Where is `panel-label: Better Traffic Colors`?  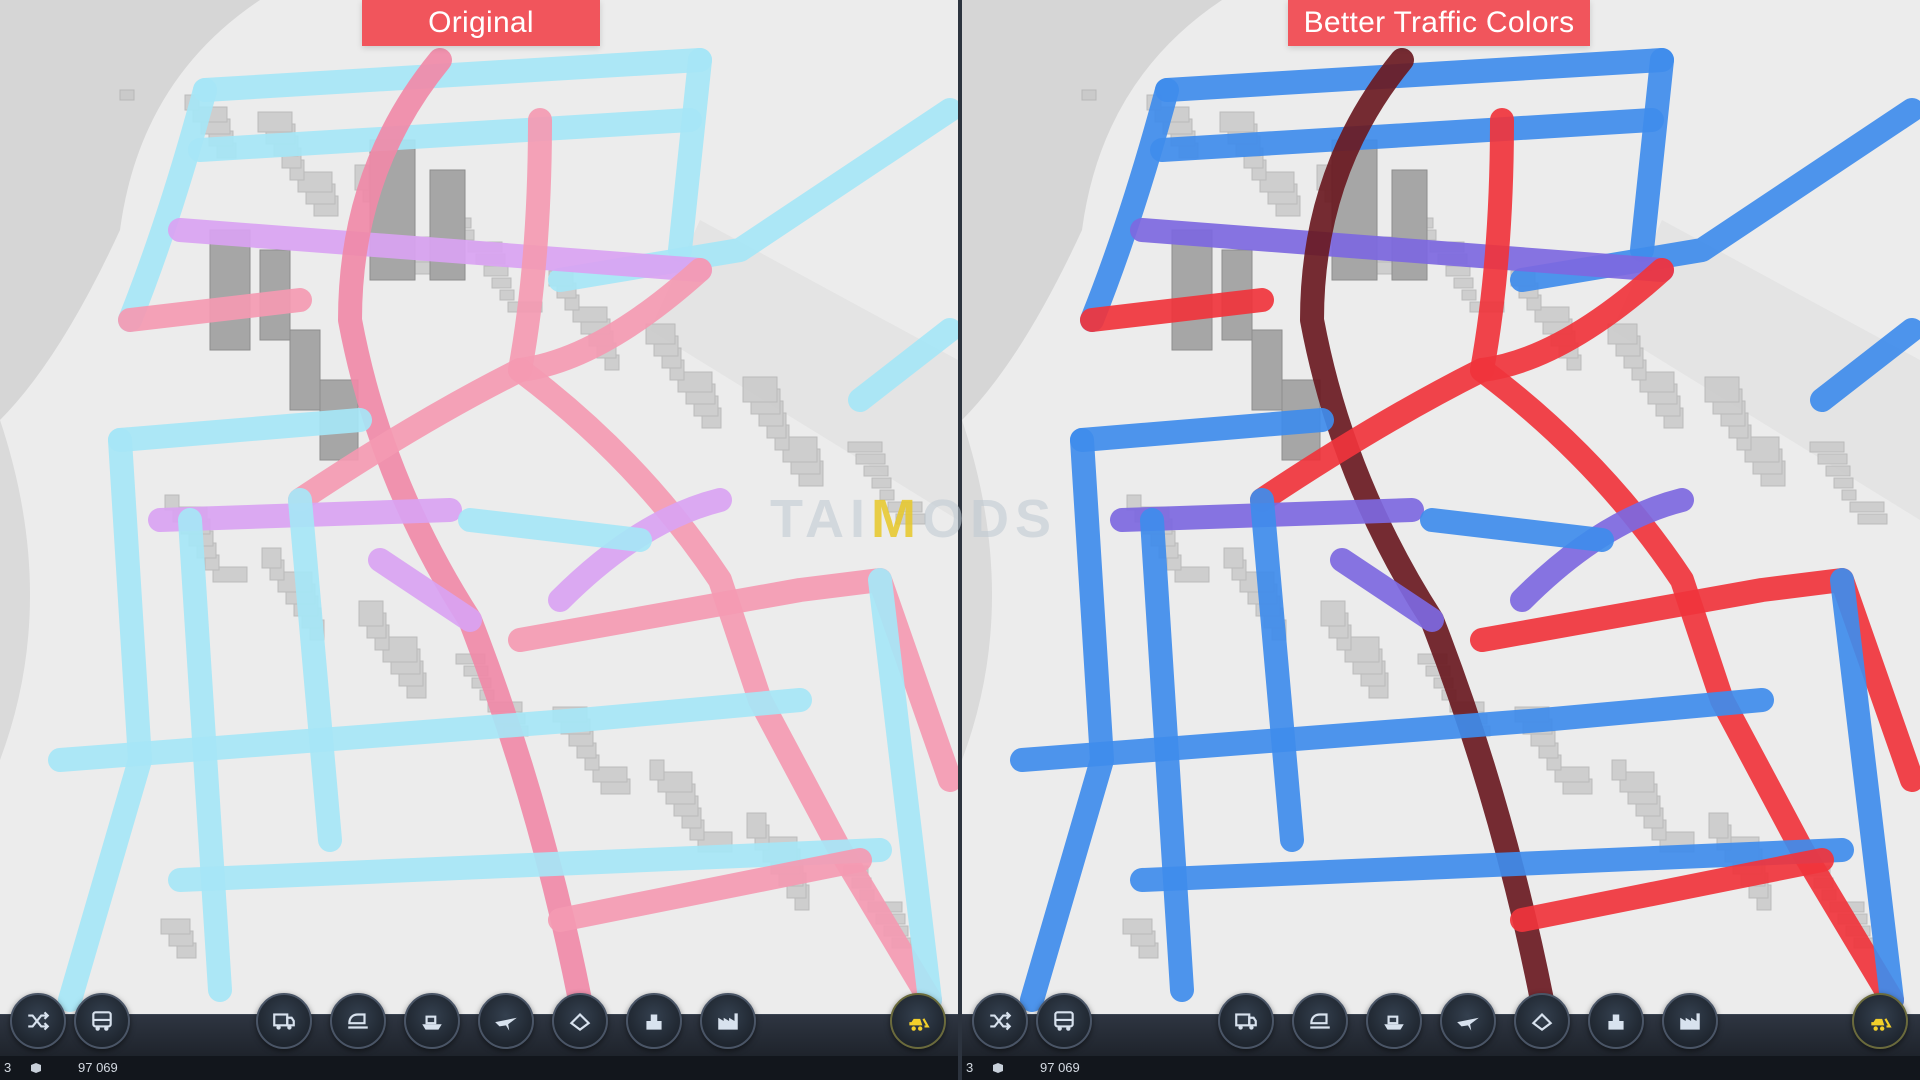 panel-label: Better Traffic Colors is located at coordinates (1439, 23).